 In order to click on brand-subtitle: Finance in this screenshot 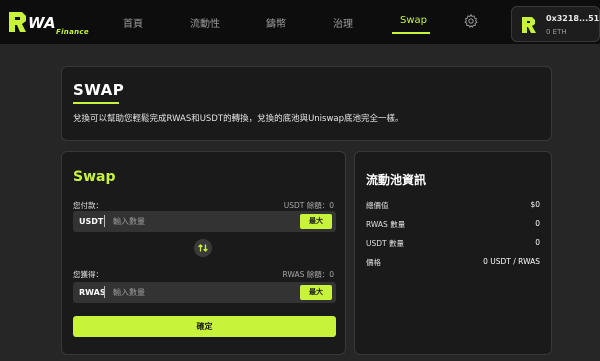, I will do `click(72, 32)`.